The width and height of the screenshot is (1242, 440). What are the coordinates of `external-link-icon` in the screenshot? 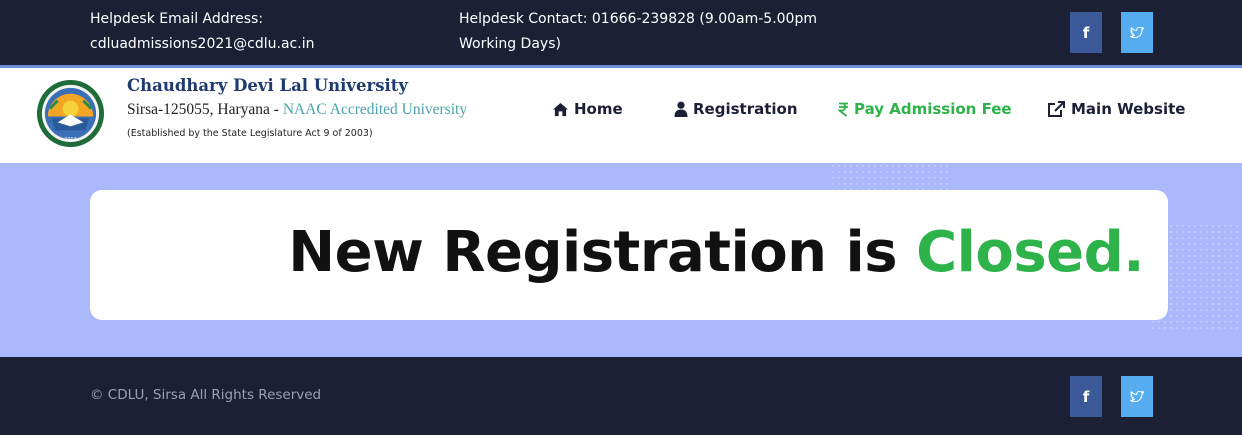 It's located at (1056, 108).